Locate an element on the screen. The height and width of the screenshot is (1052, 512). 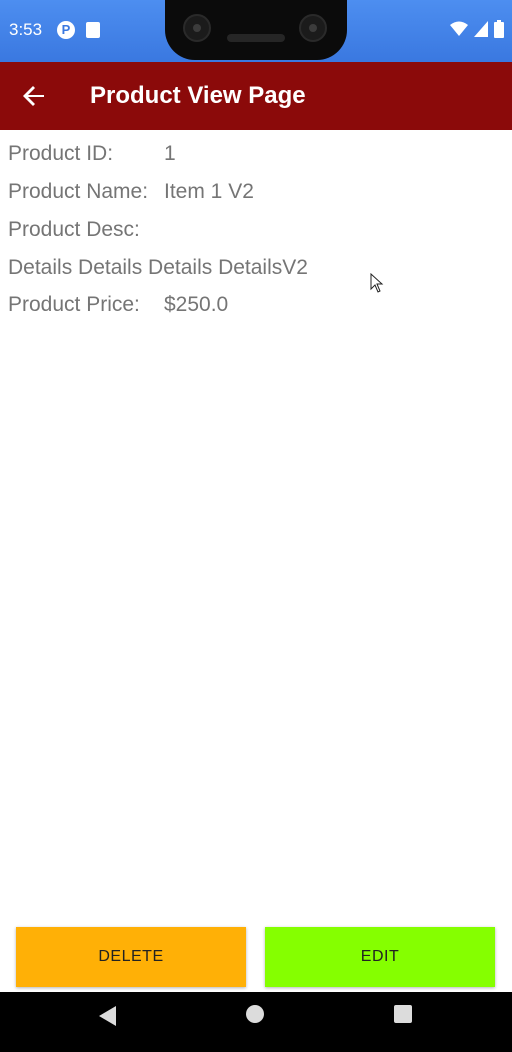
nav-back-icon is located at coordinates (108, 1016).